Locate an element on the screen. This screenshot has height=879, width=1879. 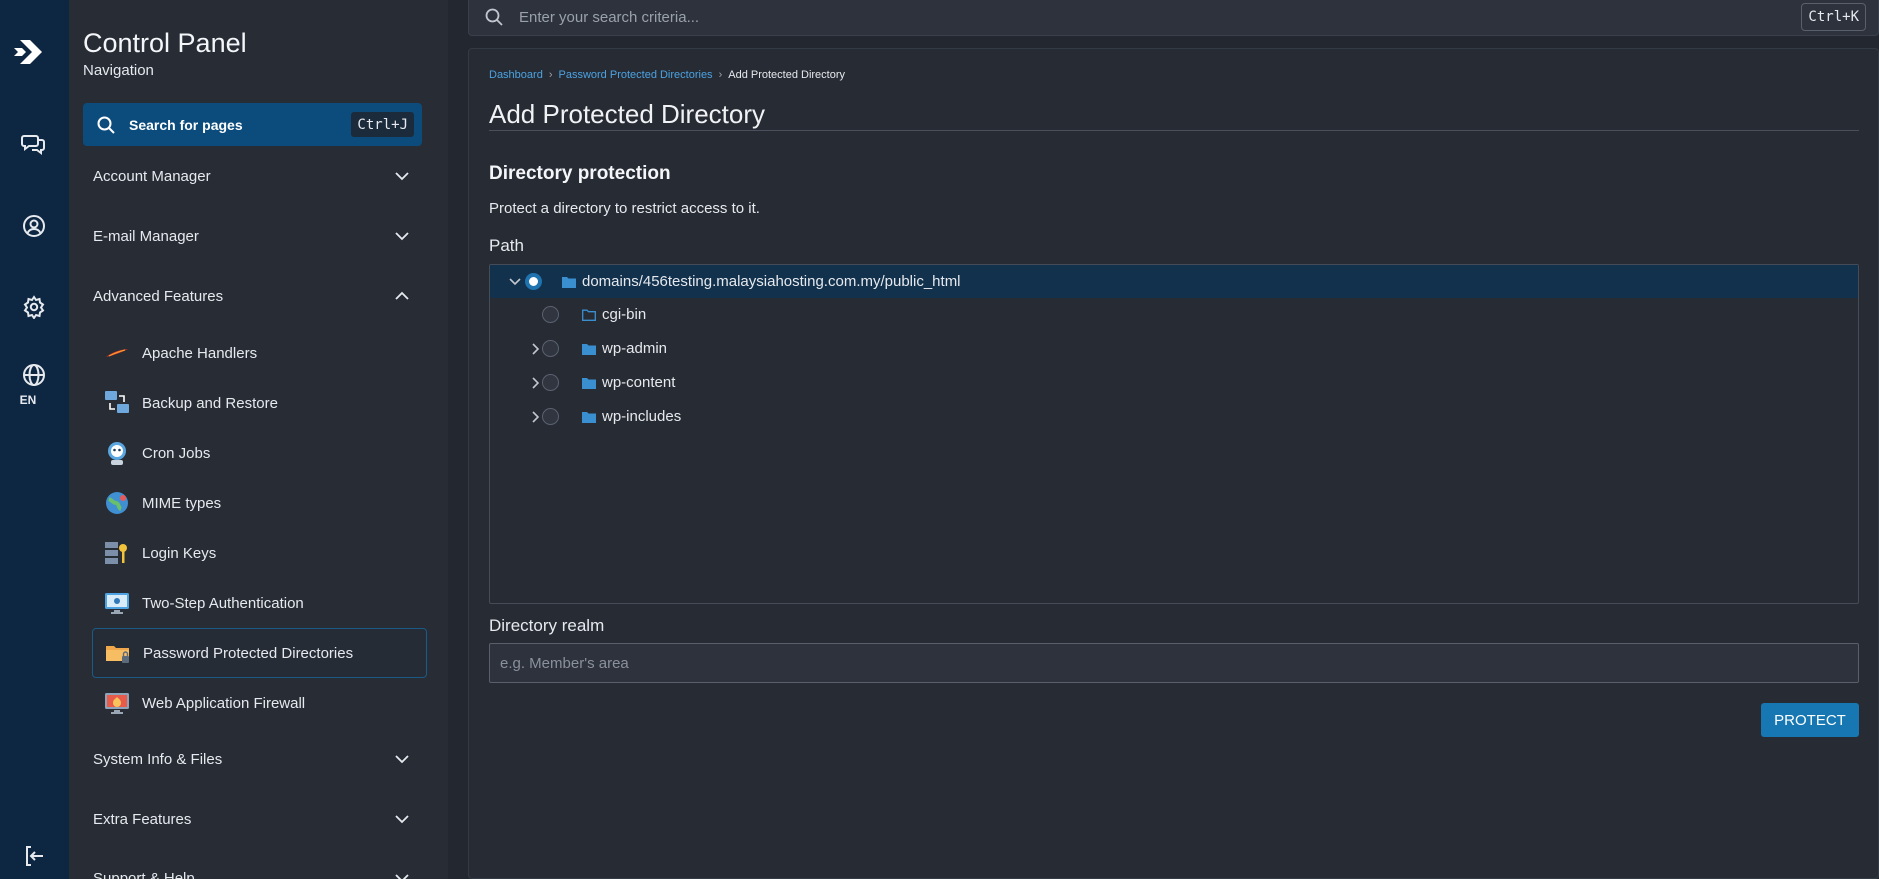
page-search-shortcut: Ctrl+J is located at coordinates (382, 124).